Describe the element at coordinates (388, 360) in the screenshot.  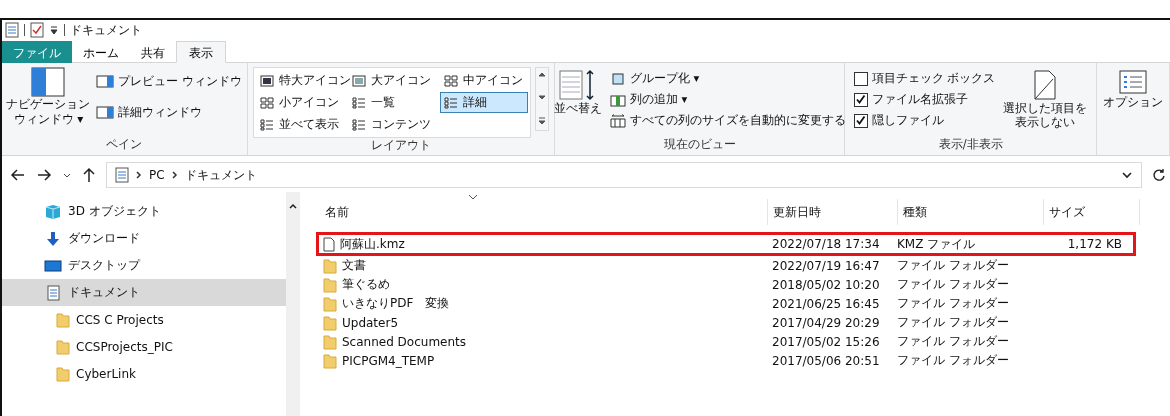
I see `file-name: PICPGM4_TEMP` at that location.